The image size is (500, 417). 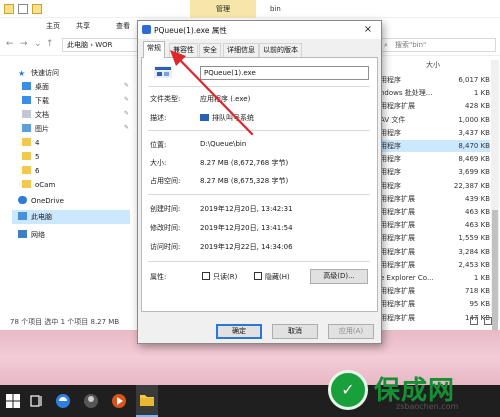 I want to click on tab-share: 共享, so click(x=83, y=26).